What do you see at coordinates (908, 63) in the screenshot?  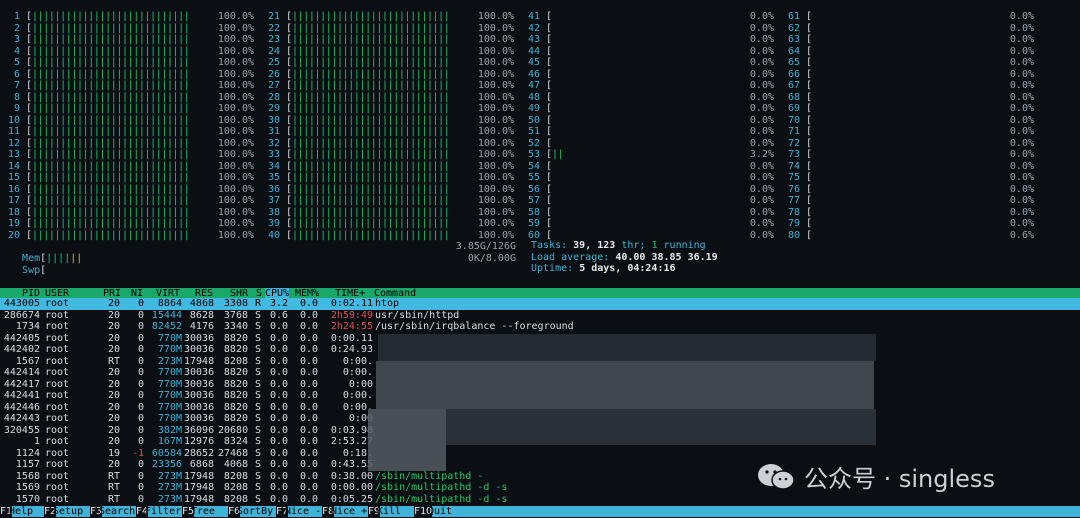 I see `cpu-meter: 65 [0.0%` at bounding box center [908, 63].